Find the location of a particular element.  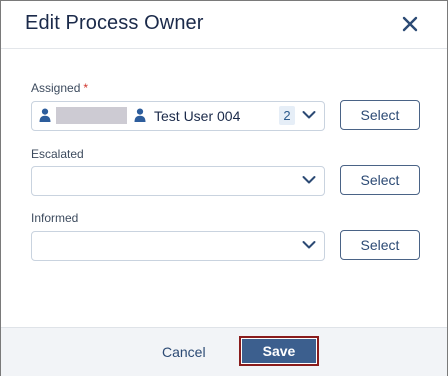

close-button is located at coordinates (410, 24).